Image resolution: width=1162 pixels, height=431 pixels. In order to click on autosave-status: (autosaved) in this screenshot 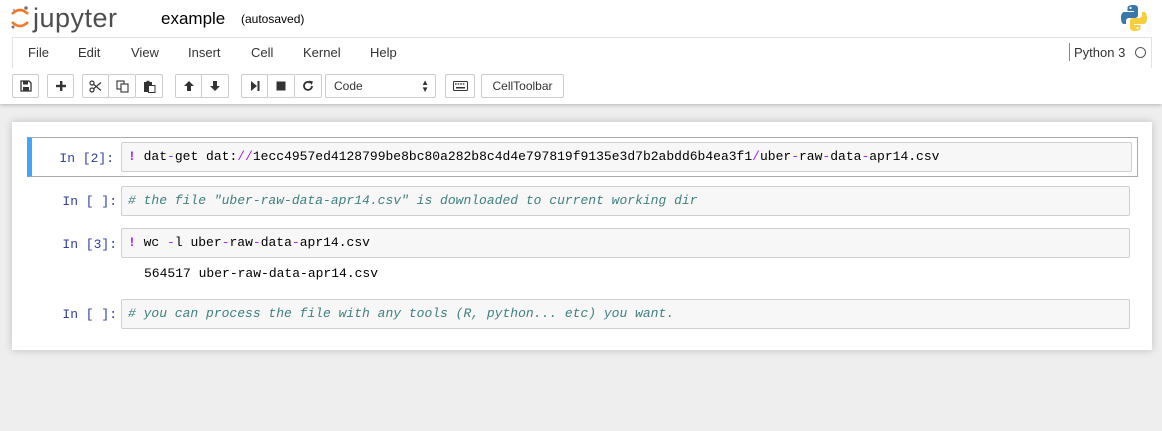, I will do `click(273, 19)`.